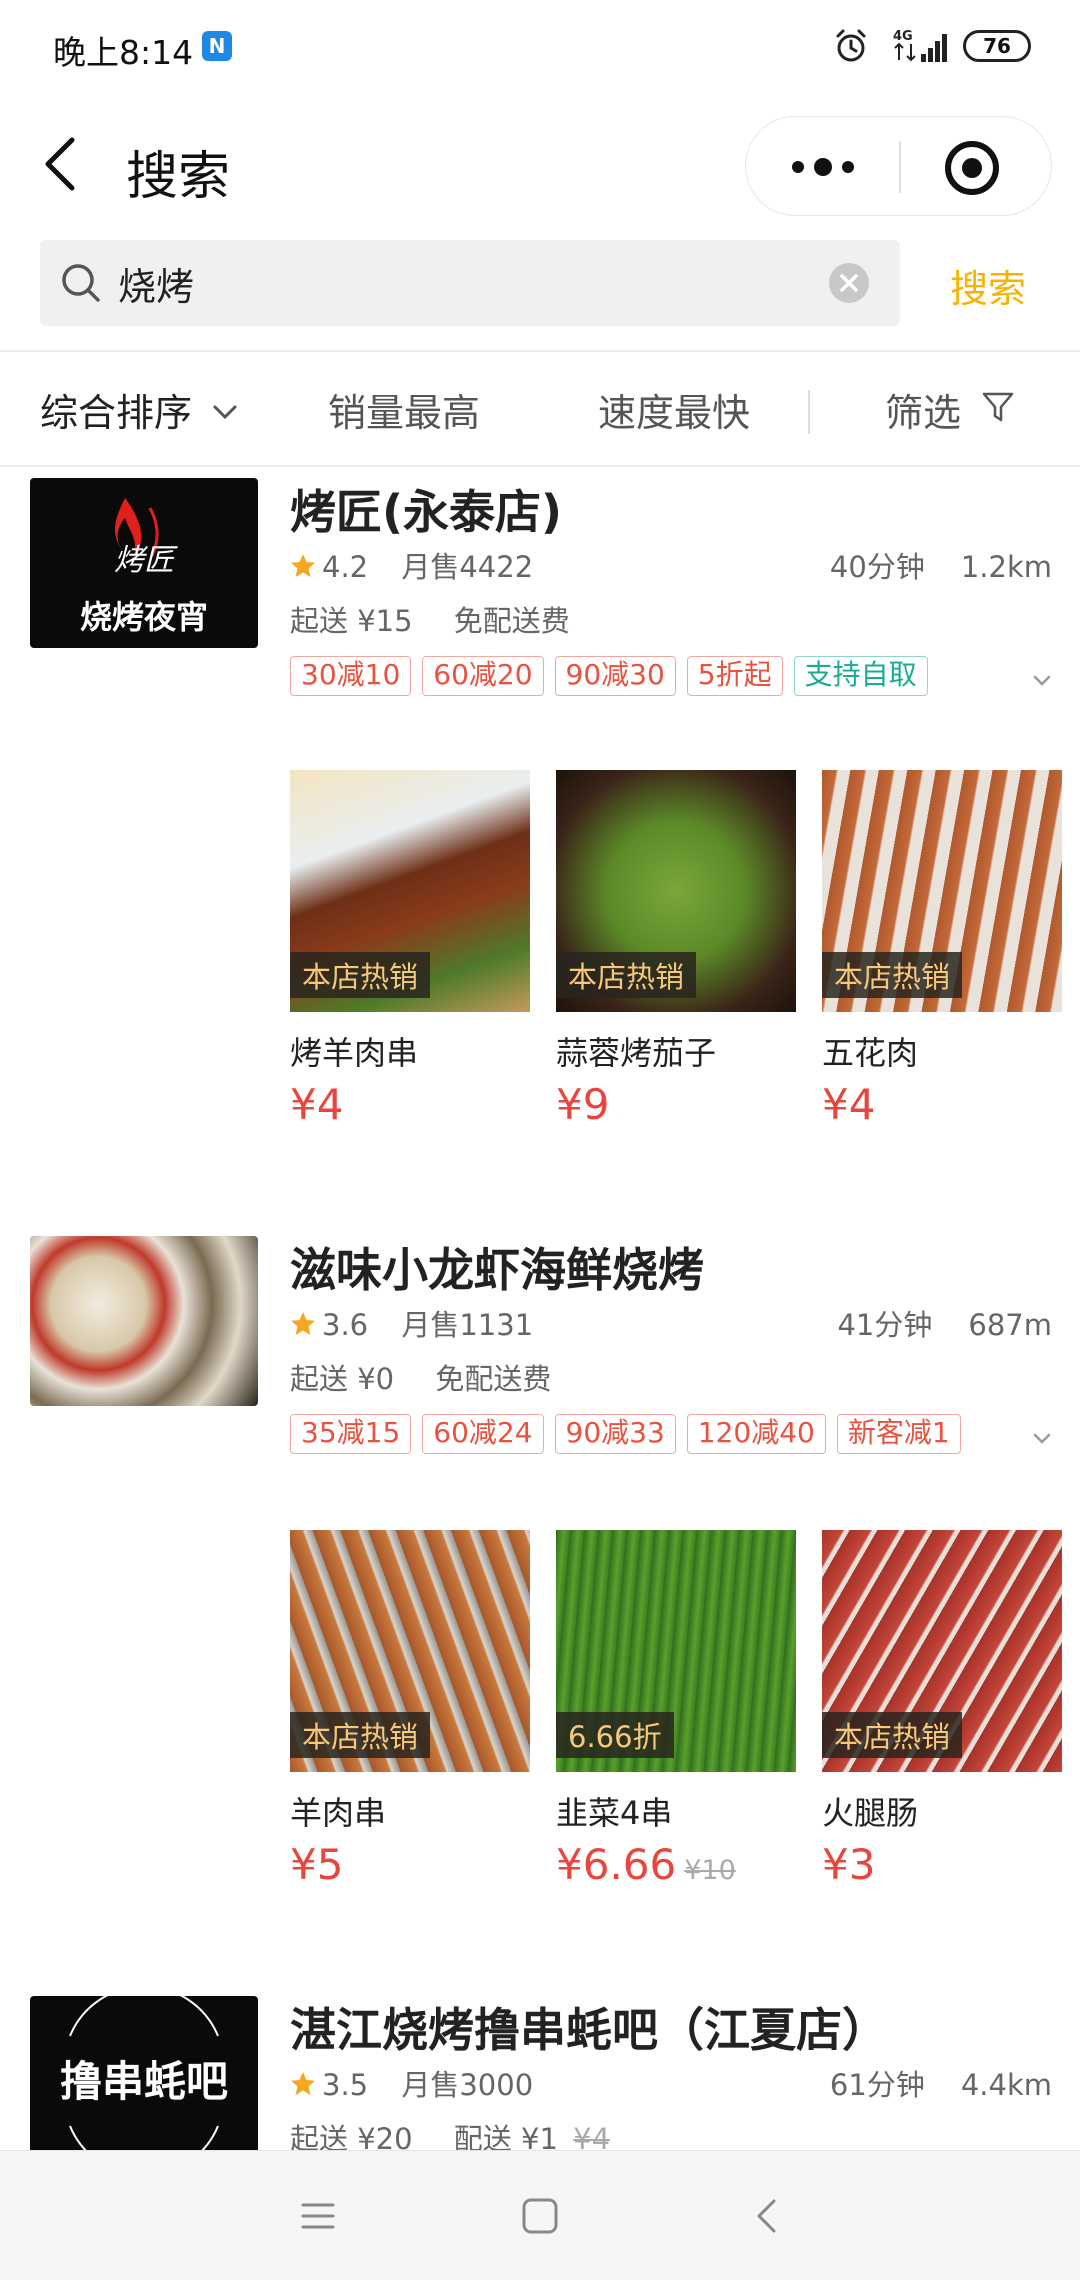 This screenshot has height=2280, width=1080. What do you see at coordinates (676, 1651) in the screenshot?
I see `dish-image: 6.66折` at bounding box center [676, 1651].